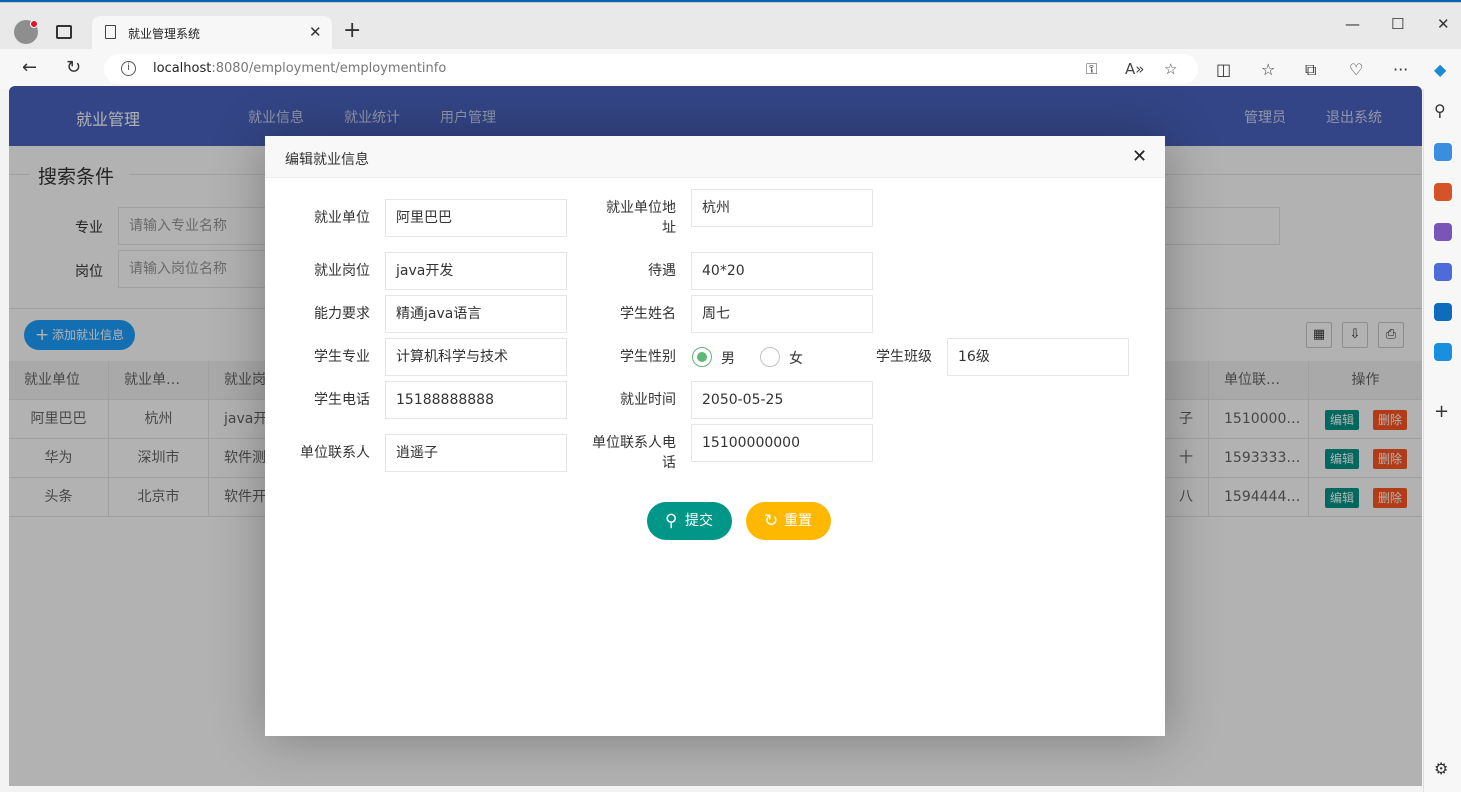 Image resolution: width=1461 pixels, height=792 pixels. I want to click on more-menu-icon: ···, so click(1400, 69).